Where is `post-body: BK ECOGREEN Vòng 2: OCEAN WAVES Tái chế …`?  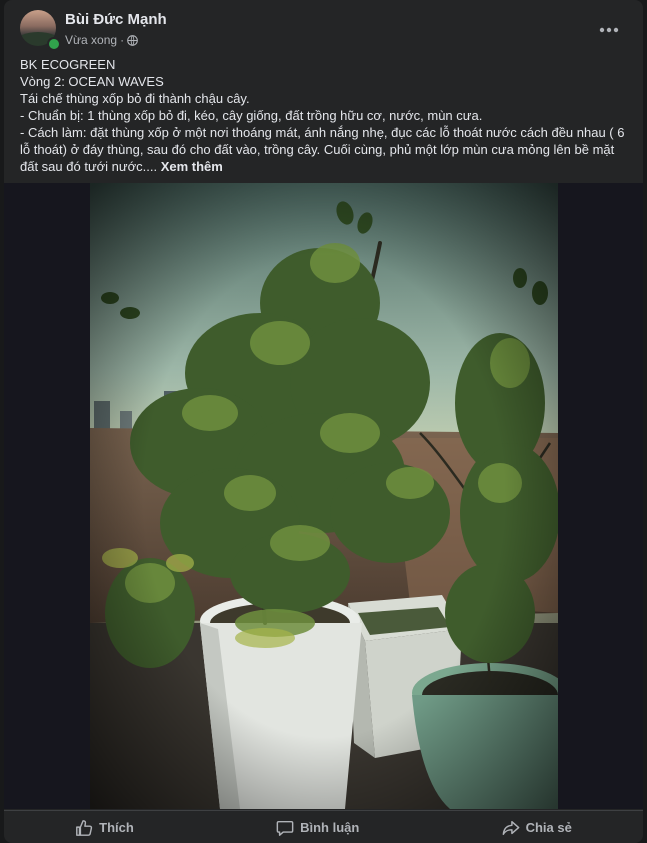 post-body: BK ECOGREEN Vòng 2: OCEAN WAVES Tái chế … is located at coordinates (326, 115).